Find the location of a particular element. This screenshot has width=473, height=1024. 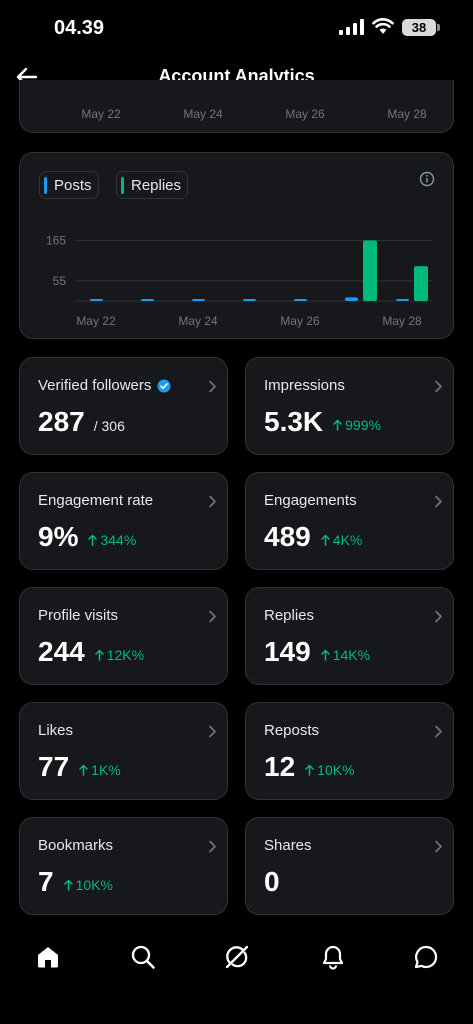

metric-label: Likes is located at coordinates (55, 730).